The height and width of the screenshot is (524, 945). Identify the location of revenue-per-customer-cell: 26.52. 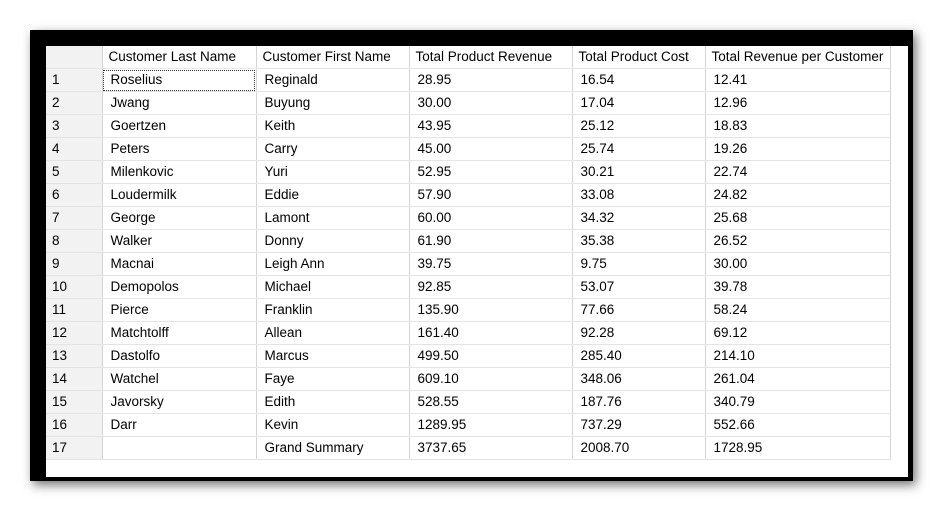
(798, 241).